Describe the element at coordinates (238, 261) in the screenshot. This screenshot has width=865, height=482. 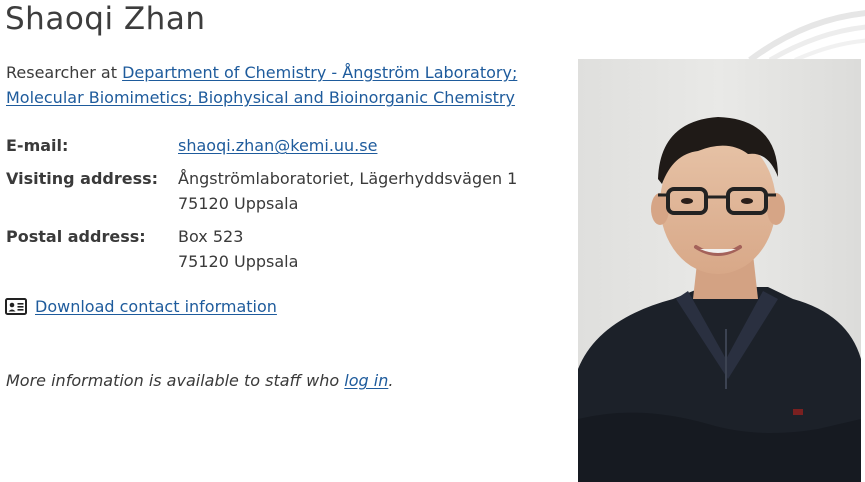
I see `postal-address-line2: 75120 Uppsala` at that location.